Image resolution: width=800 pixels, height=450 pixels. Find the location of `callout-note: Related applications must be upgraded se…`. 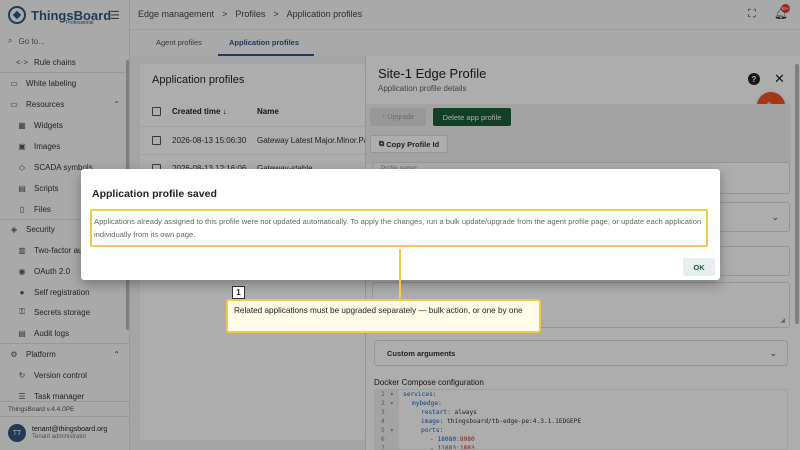

callout-note: Related applications must be upgraded se… is located at coordinates (383, 316).